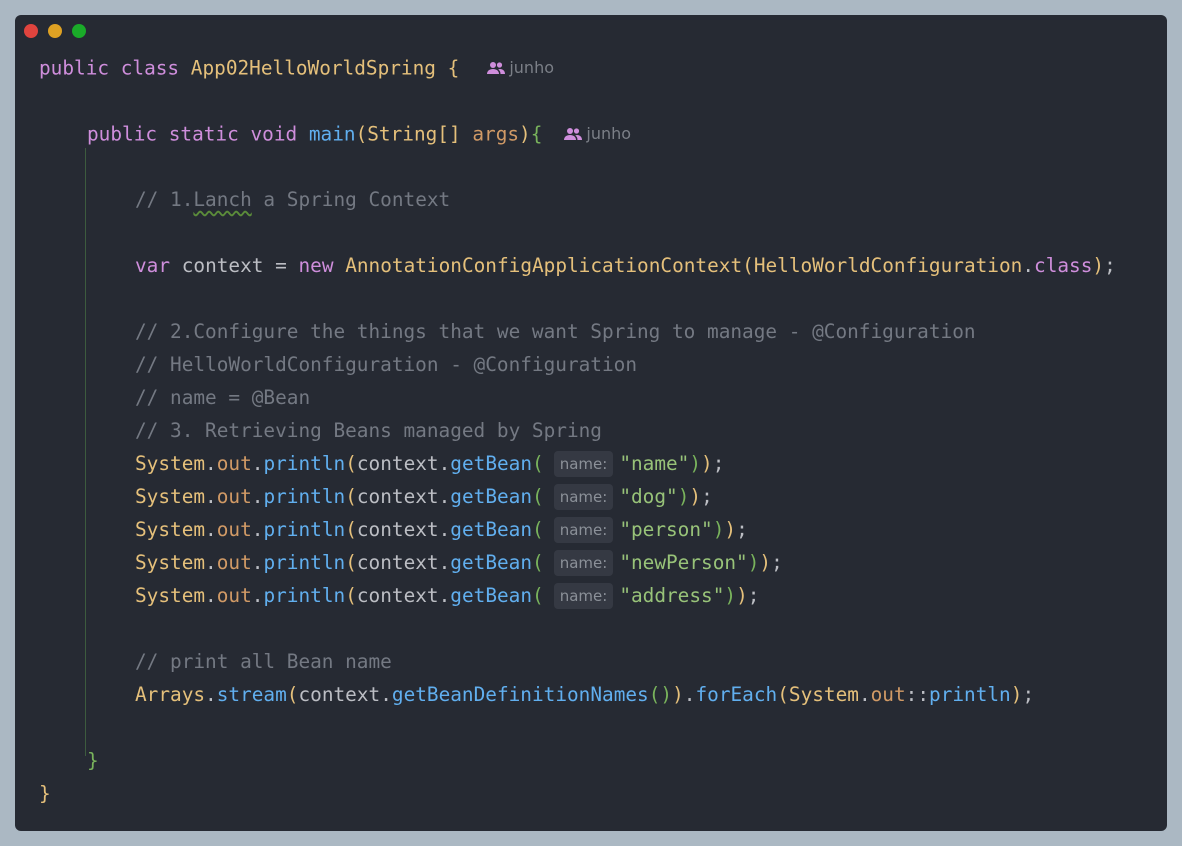 Image resolution: width=1182 pixels, height=846 pixels. I want to click on method-closing-brace: }, so click(93, 760).